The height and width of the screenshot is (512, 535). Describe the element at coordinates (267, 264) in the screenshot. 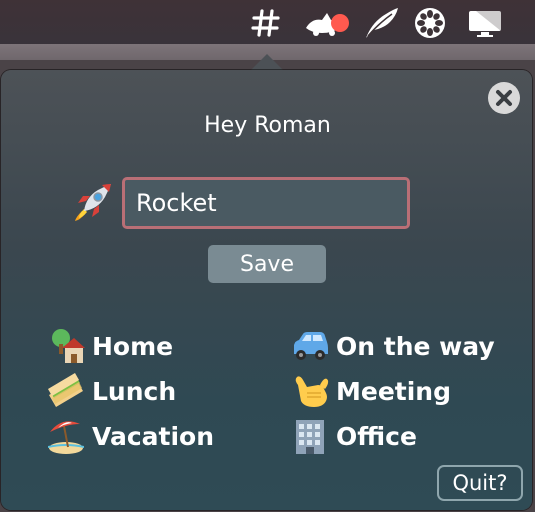

I see `save-button: Save` at that location.